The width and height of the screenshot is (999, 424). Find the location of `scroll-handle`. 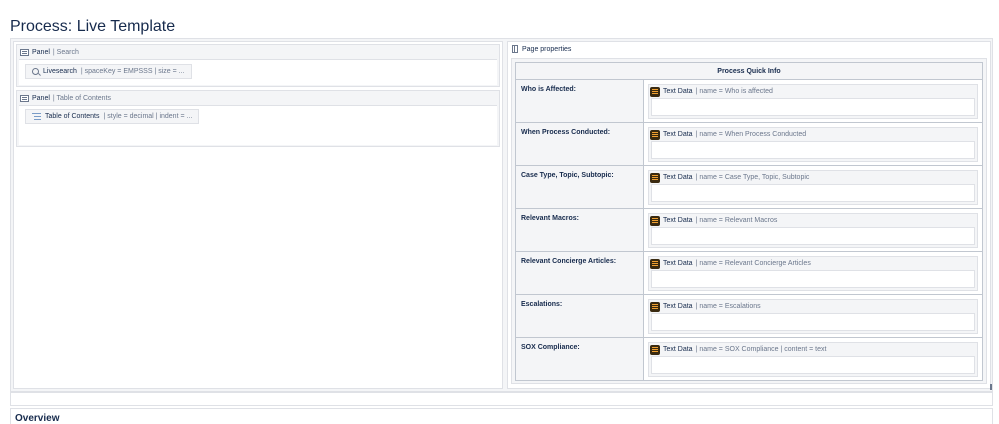

scroll-handle is located at coordinates (991, 387).